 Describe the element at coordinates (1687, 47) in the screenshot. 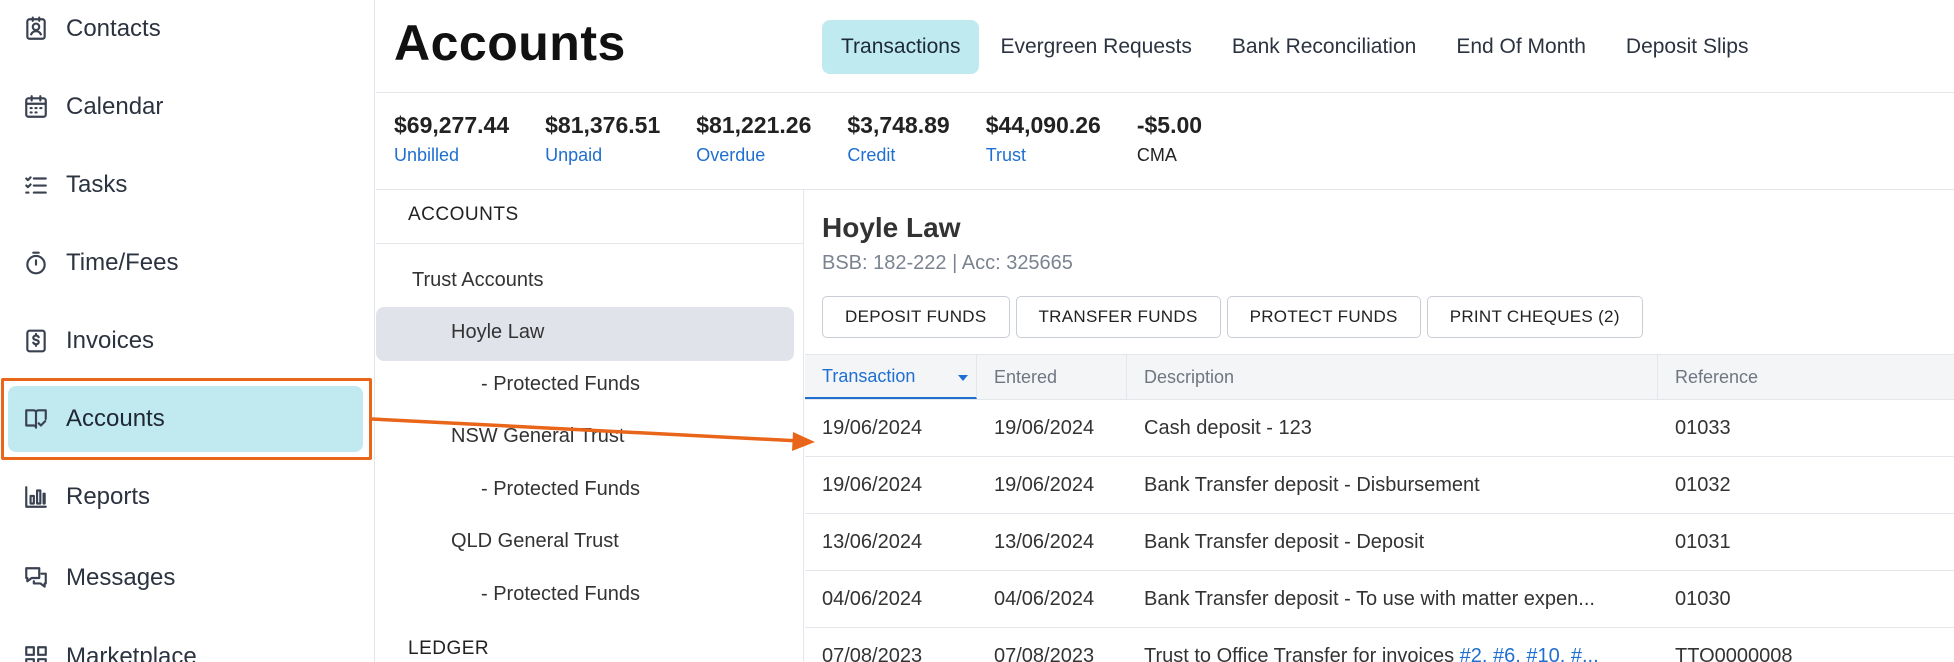

I see `tab-deposit-slips: Deposit Slips` at that location.